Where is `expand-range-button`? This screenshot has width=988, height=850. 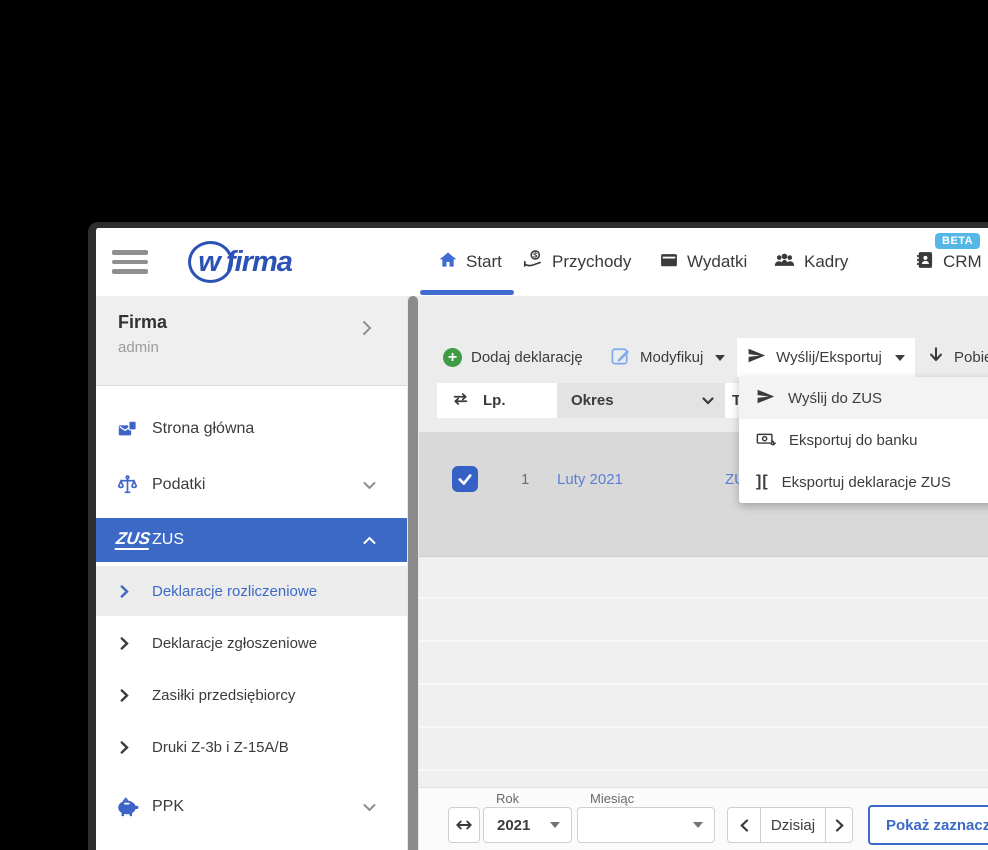
expand-range-button is located at coordinates (464, 825).